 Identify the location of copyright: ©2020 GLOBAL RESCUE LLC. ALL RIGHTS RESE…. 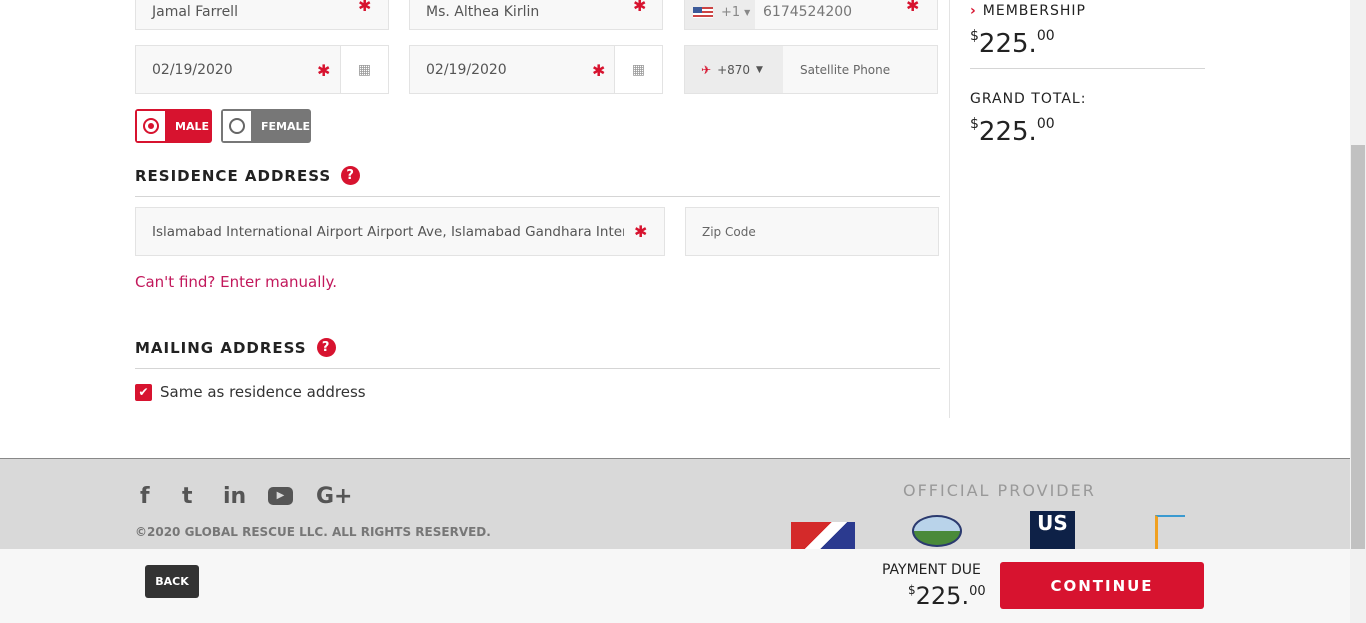
(313, 532).